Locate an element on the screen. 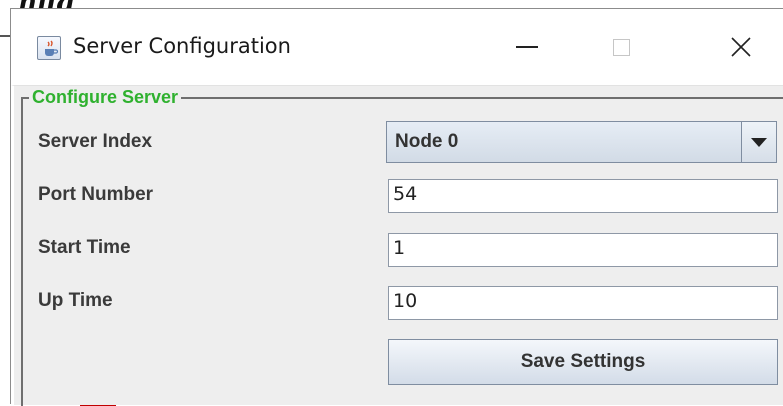  dropdown-arrow-button is located at coordinates (758, 142).